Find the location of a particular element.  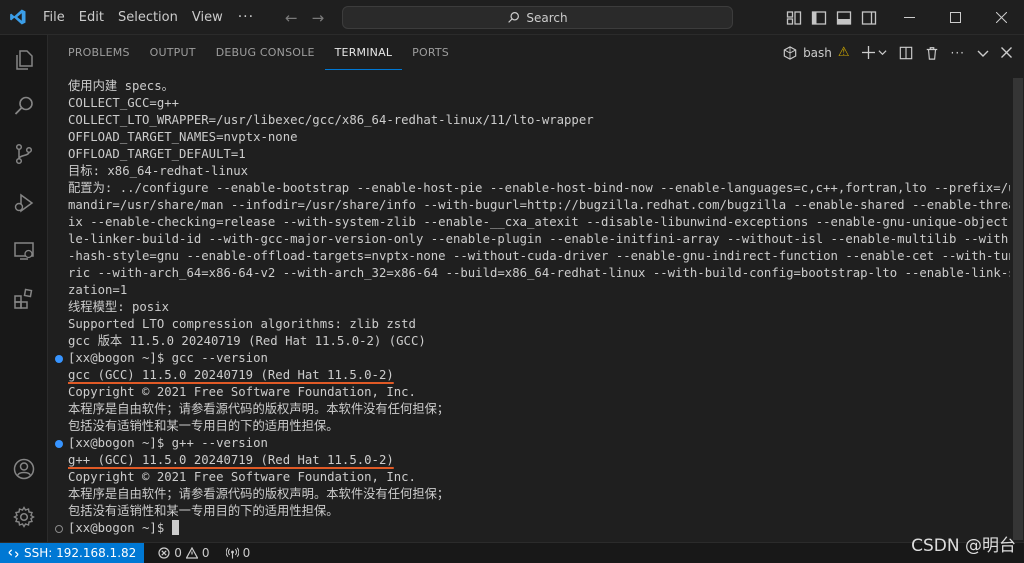

terminal-line: 线程模型: posix is located at coordinates (529, 307).